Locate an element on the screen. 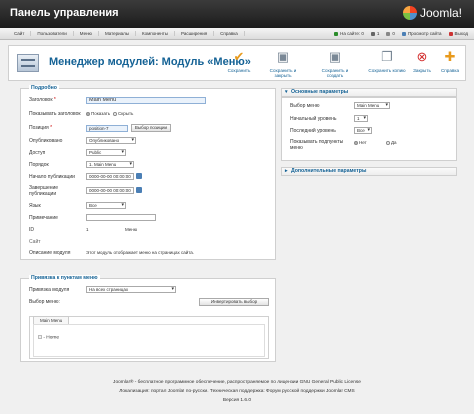 The width and height of the screenshot is (474, 414). preview-icon is located at coordinates (403, 33).